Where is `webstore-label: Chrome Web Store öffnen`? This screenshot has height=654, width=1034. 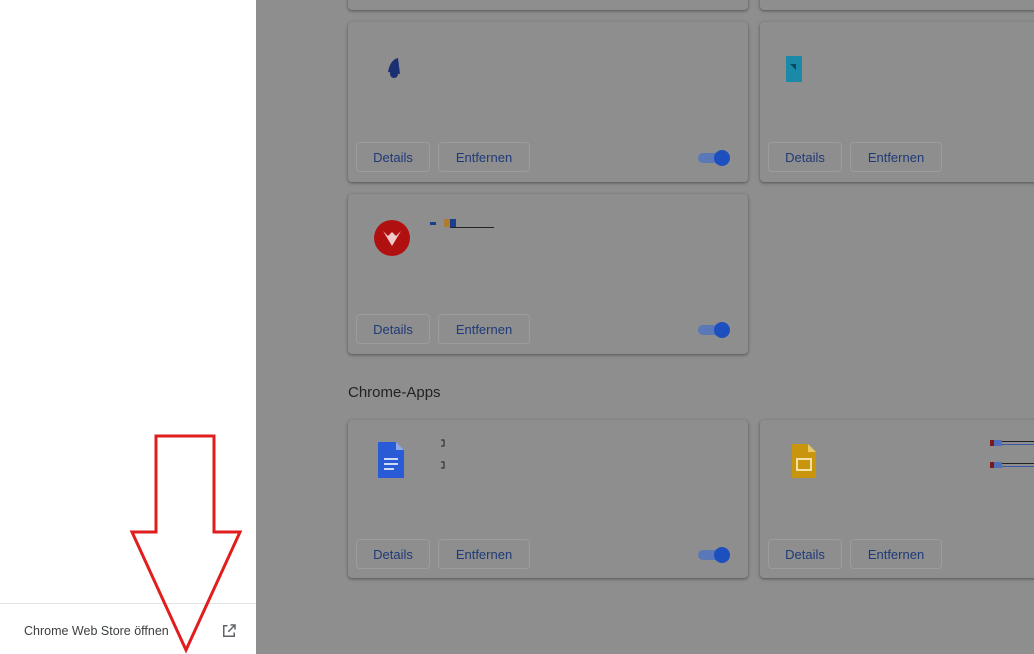
webstore-label: Chrome Web Store öffnen is located at coordinates (96, 631).